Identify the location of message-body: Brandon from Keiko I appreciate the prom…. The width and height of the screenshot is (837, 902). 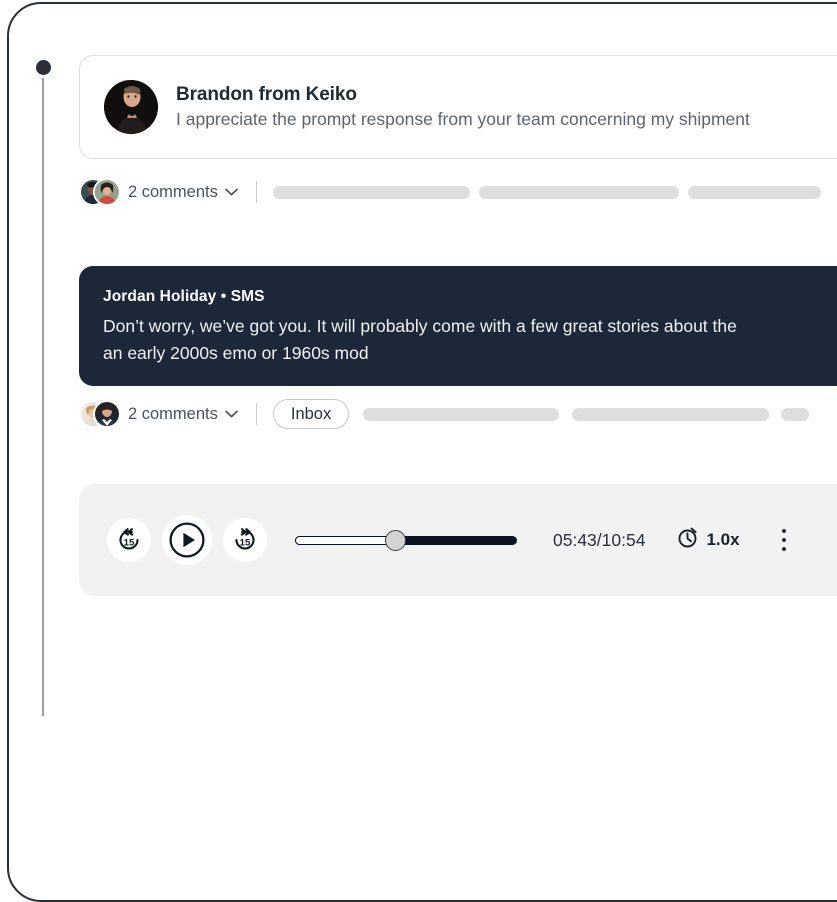
(506, 107).